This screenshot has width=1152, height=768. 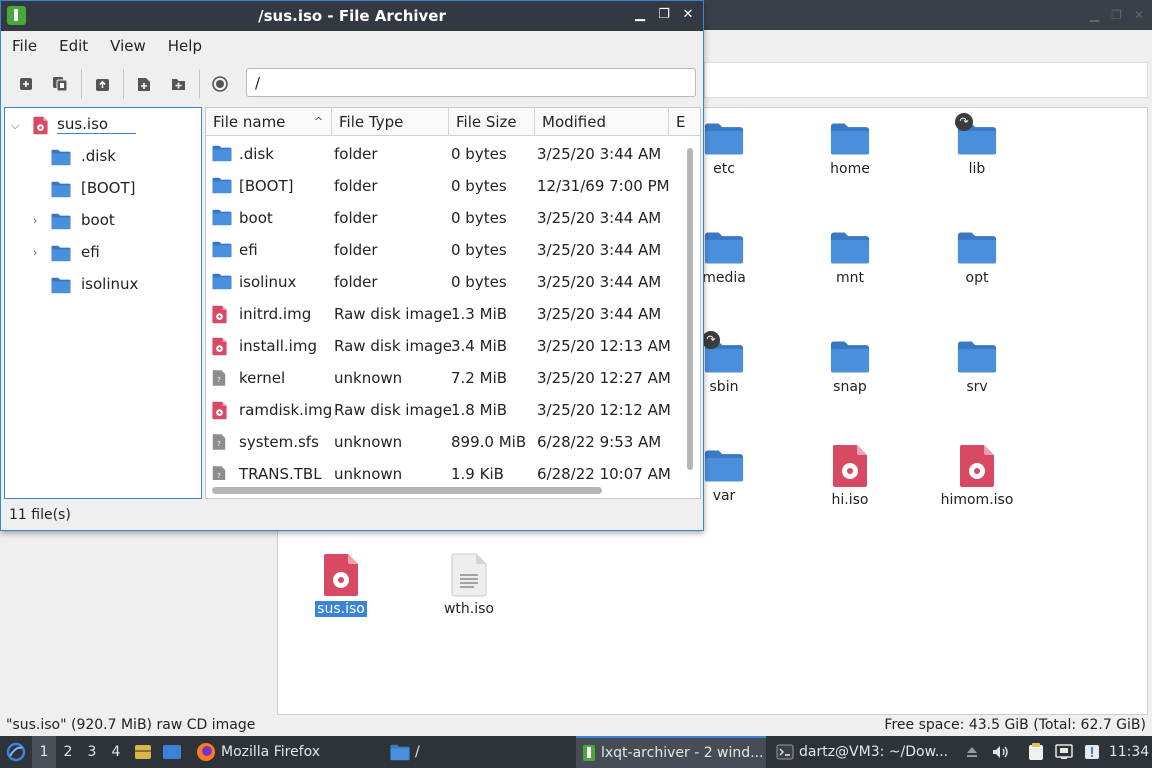 What do you see at coordinates (220, 84) in the screenshot?
I see `stop-button` at bounding box center [220, 84].